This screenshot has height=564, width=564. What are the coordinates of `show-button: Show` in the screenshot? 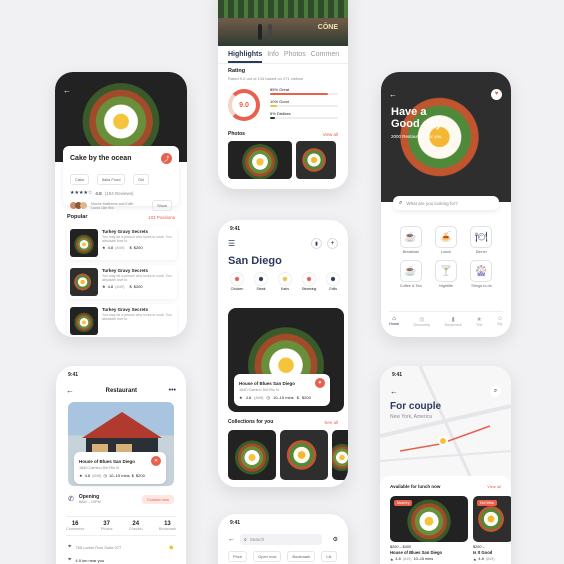 It's located at (161, 205).